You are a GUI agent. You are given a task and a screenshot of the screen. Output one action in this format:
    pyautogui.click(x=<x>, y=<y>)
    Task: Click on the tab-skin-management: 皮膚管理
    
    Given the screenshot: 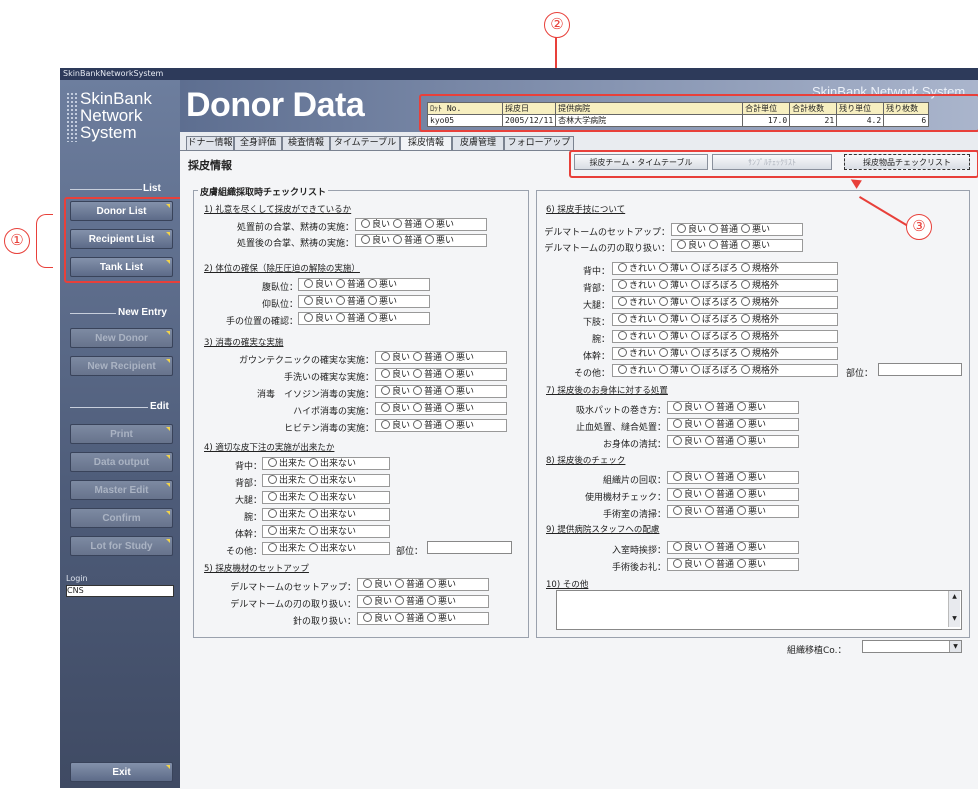 What is the action you would take?
    pyautogui.click(x=478, y=143)
    